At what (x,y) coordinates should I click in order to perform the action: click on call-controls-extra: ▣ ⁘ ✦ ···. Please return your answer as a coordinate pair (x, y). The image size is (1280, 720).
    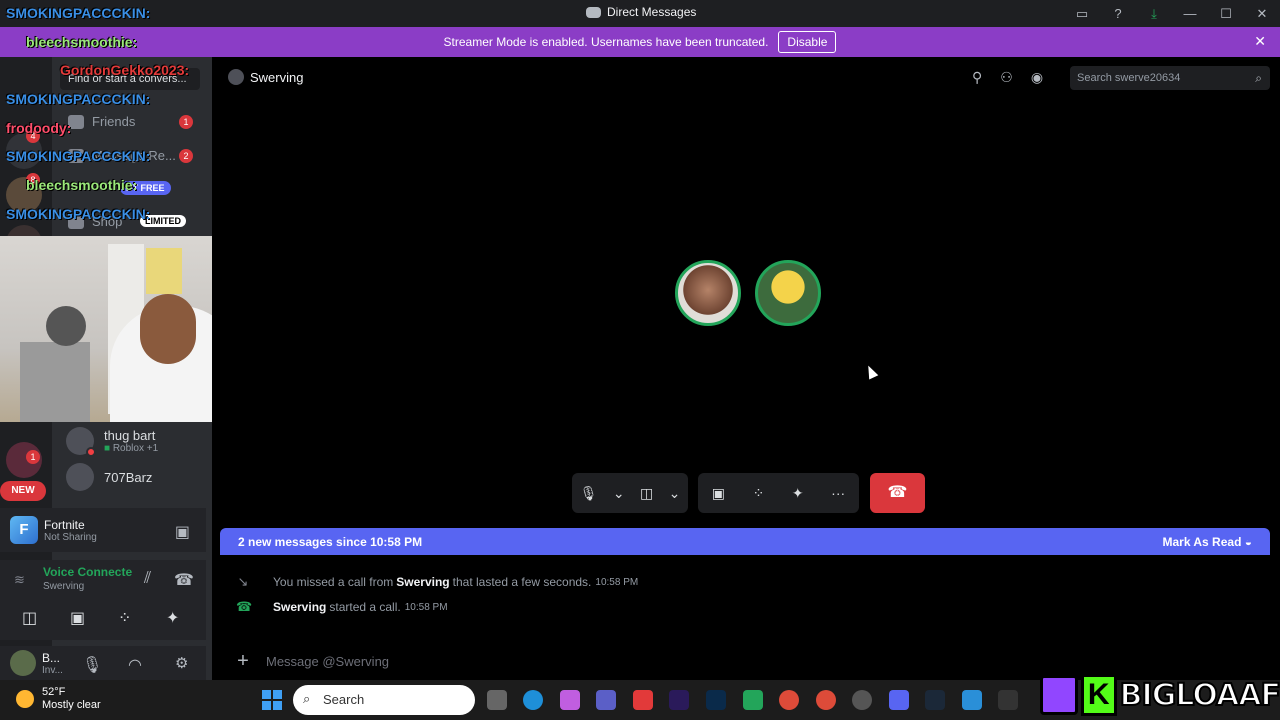
    Looking at the image, I should click on (778, 493).